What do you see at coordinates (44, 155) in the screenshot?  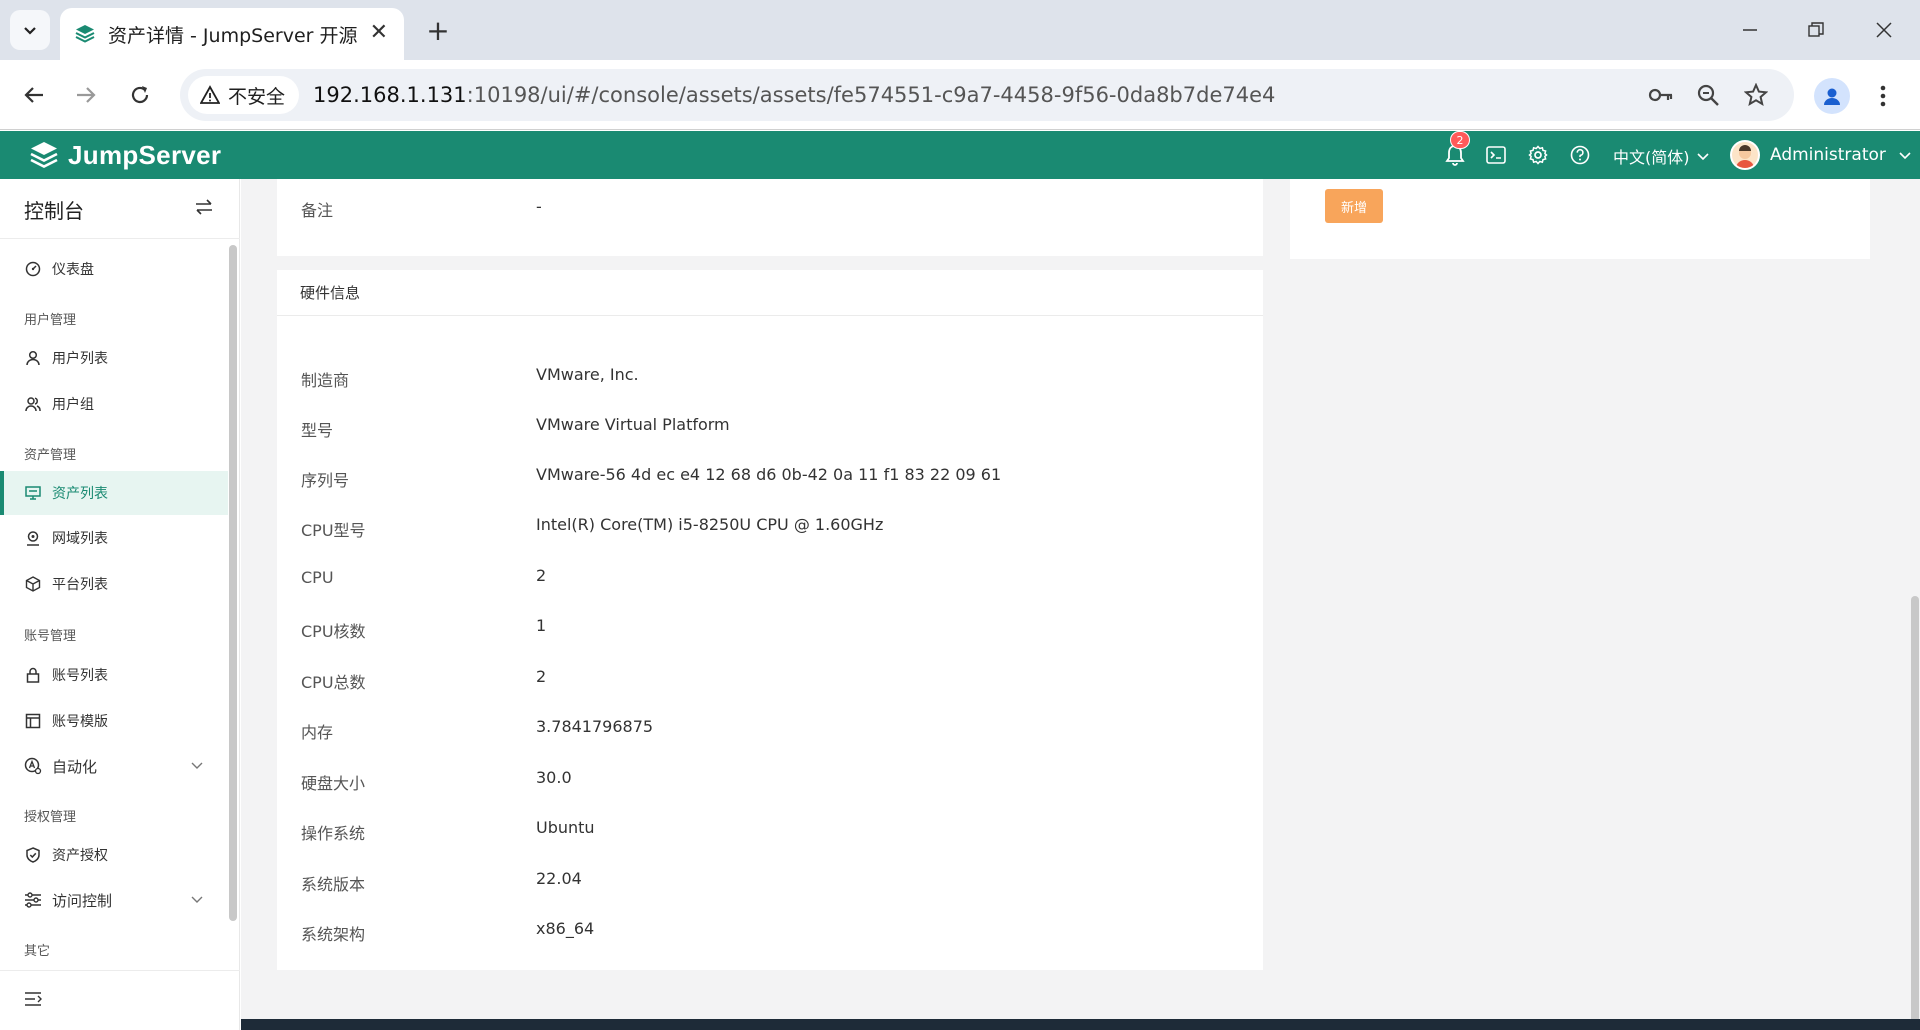 I see `logo-icon` at bounding box center [44, 155].